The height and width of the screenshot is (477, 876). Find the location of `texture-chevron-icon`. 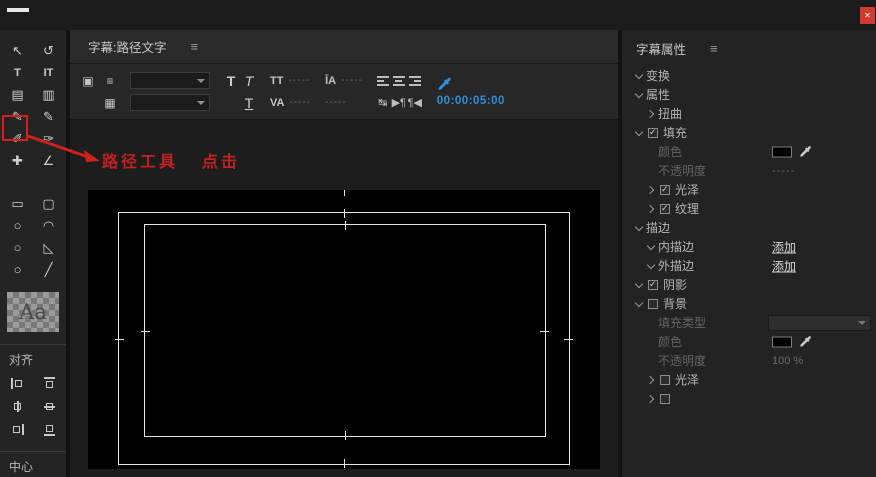

texture-chevron-icon is located at coordinates (652, 209).